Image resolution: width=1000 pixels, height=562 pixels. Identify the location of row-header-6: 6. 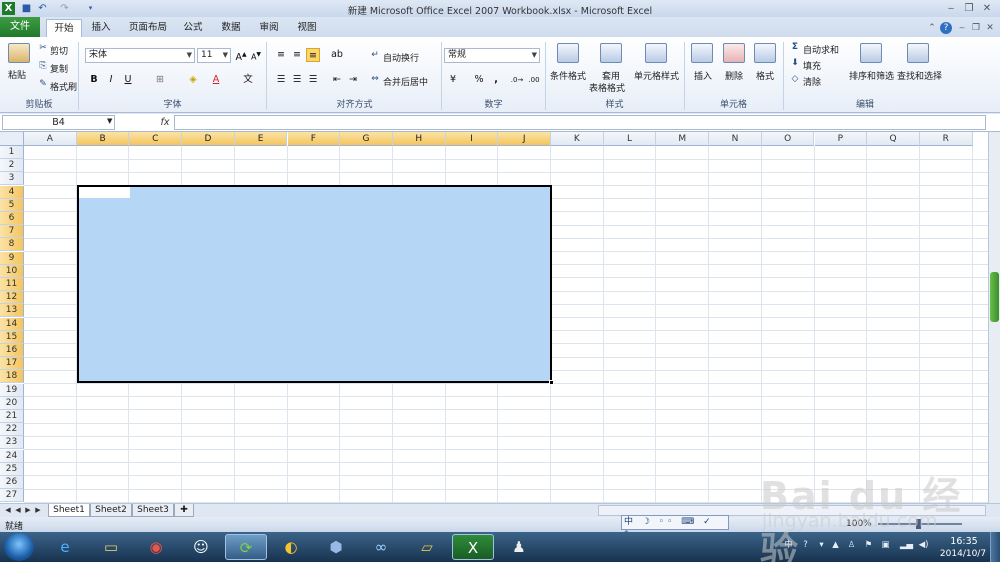
(12, 218).